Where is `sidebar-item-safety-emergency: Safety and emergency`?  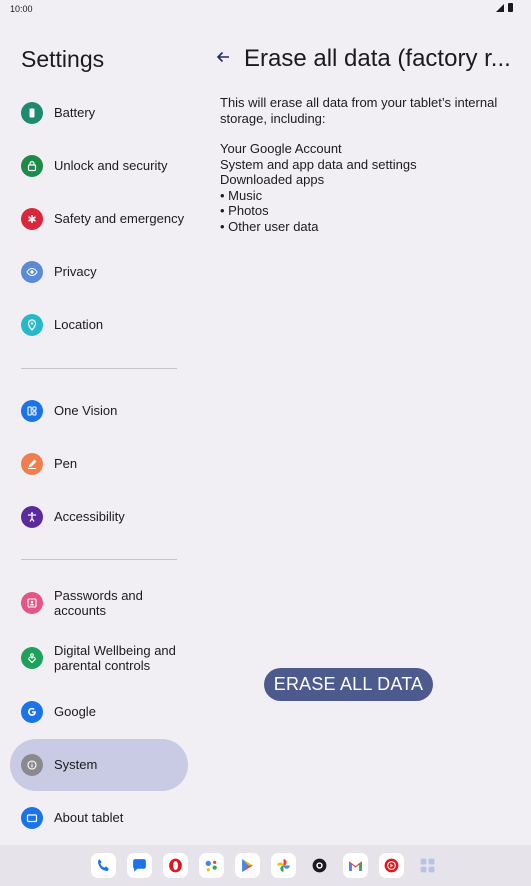
sidebar-item-safety-emergency: Safety and emergency is located at coordinates (99, 219).